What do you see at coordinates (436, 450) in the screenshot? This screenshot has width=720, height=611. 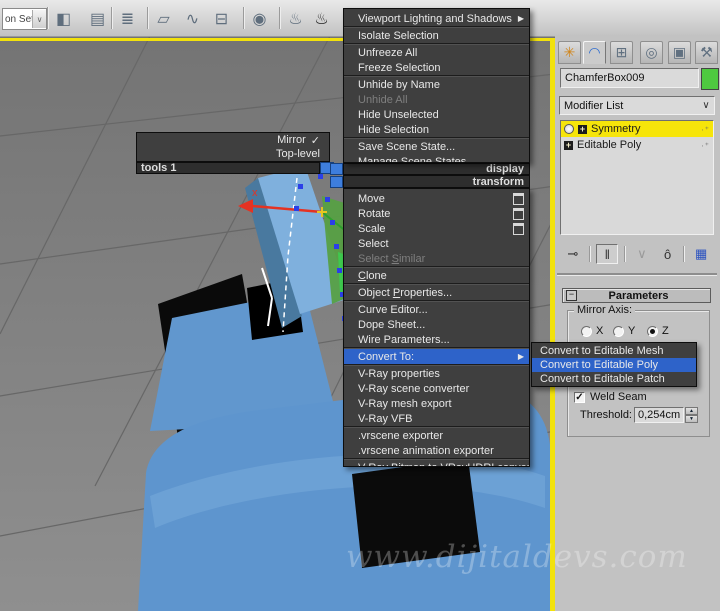 I see `menu-item-vrscene-animation-exporter: .vrscene animation exporter` at bounding box center [436, 450].